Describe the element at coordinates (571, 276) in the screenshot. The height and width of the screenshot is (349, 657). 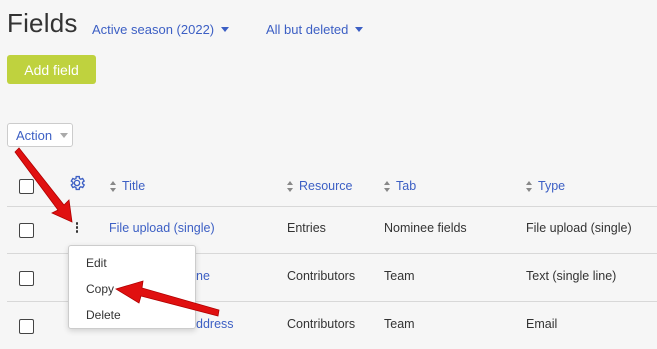
I see `field-type: Text (single line)` at that location.